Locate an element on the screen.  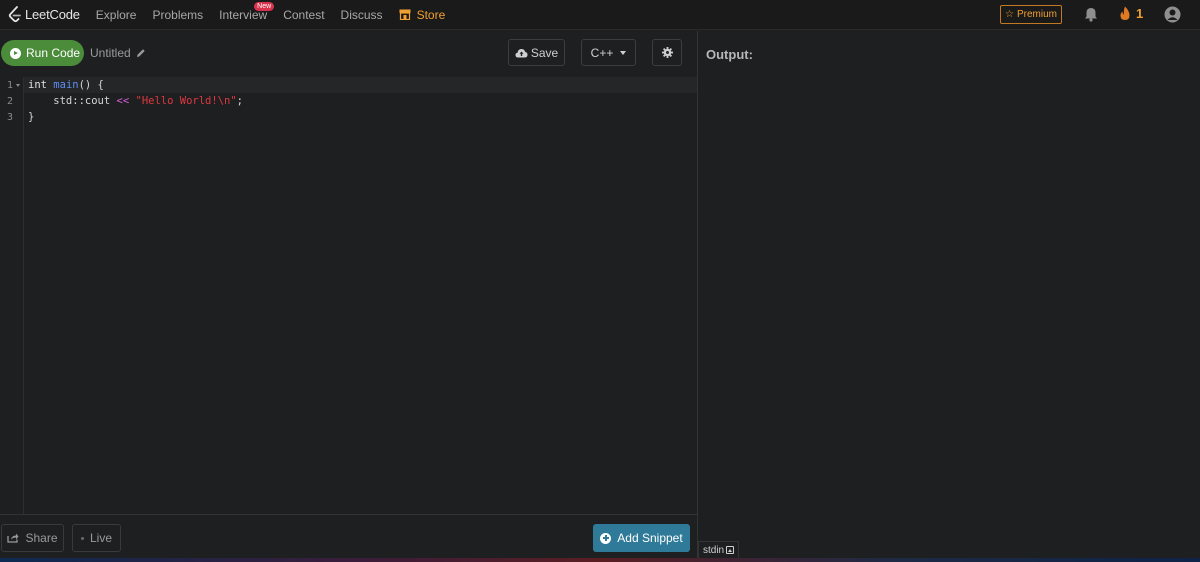
nav-store: Store is located at coordinates (422, 15).